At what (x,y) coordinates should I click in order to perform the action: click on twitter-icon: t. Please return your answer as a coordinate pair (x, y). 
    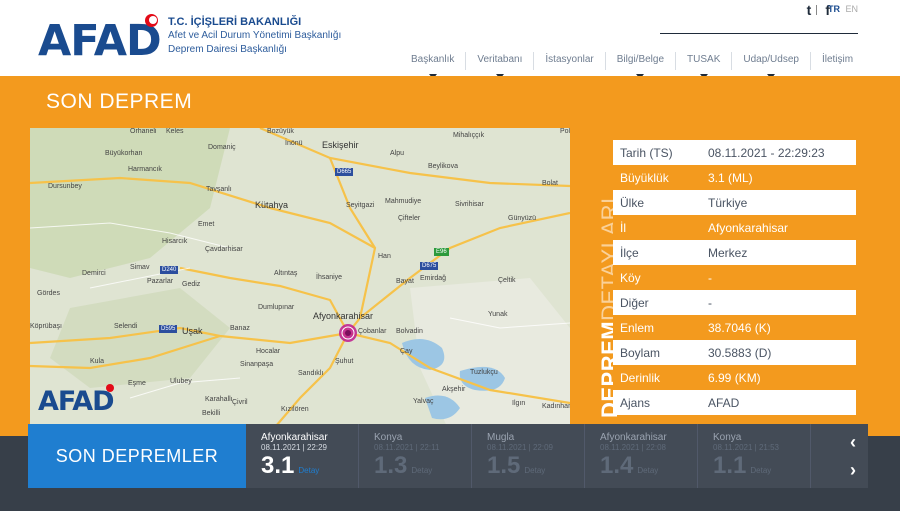
    Looking at the image, I should click on (809, 10).